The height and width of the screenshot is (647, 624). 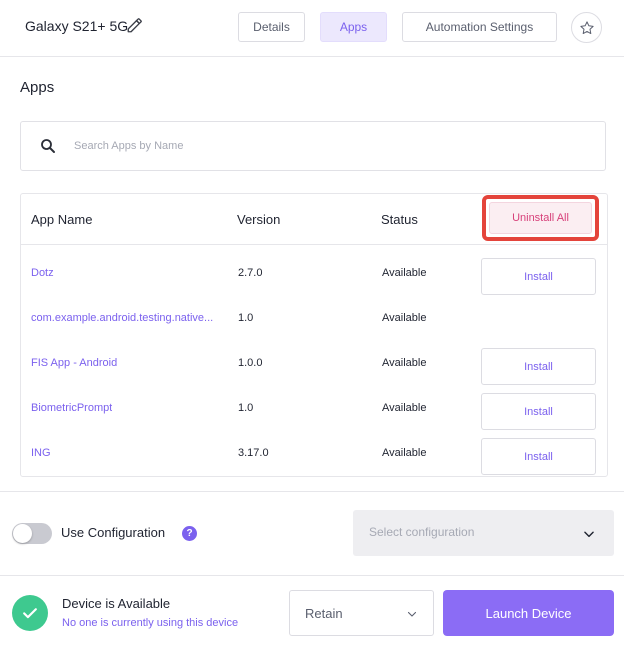 I want to click on help-icon: ?, so click(x=189, y=533).